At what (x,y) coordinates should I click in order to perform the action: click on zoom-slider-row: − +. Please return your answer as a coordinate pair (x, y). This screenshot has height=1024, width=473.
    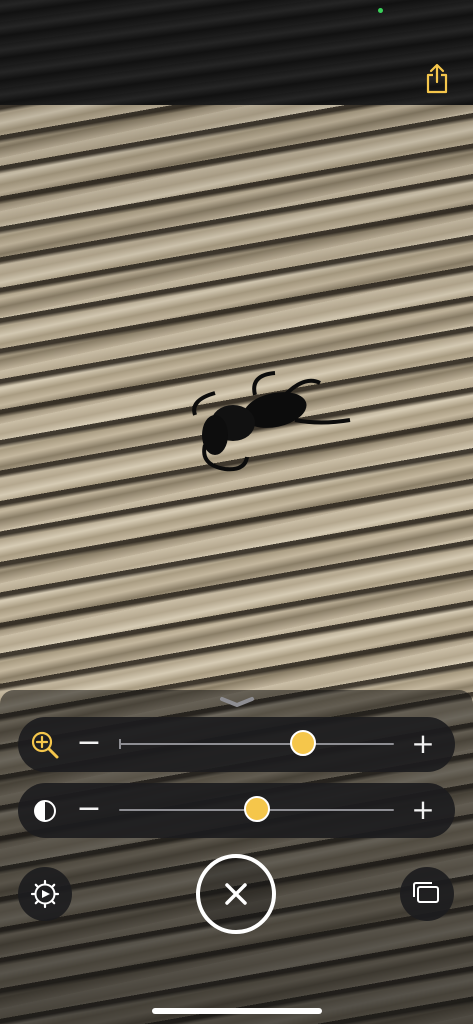
    Looking at the image, I should click on (236, 744).